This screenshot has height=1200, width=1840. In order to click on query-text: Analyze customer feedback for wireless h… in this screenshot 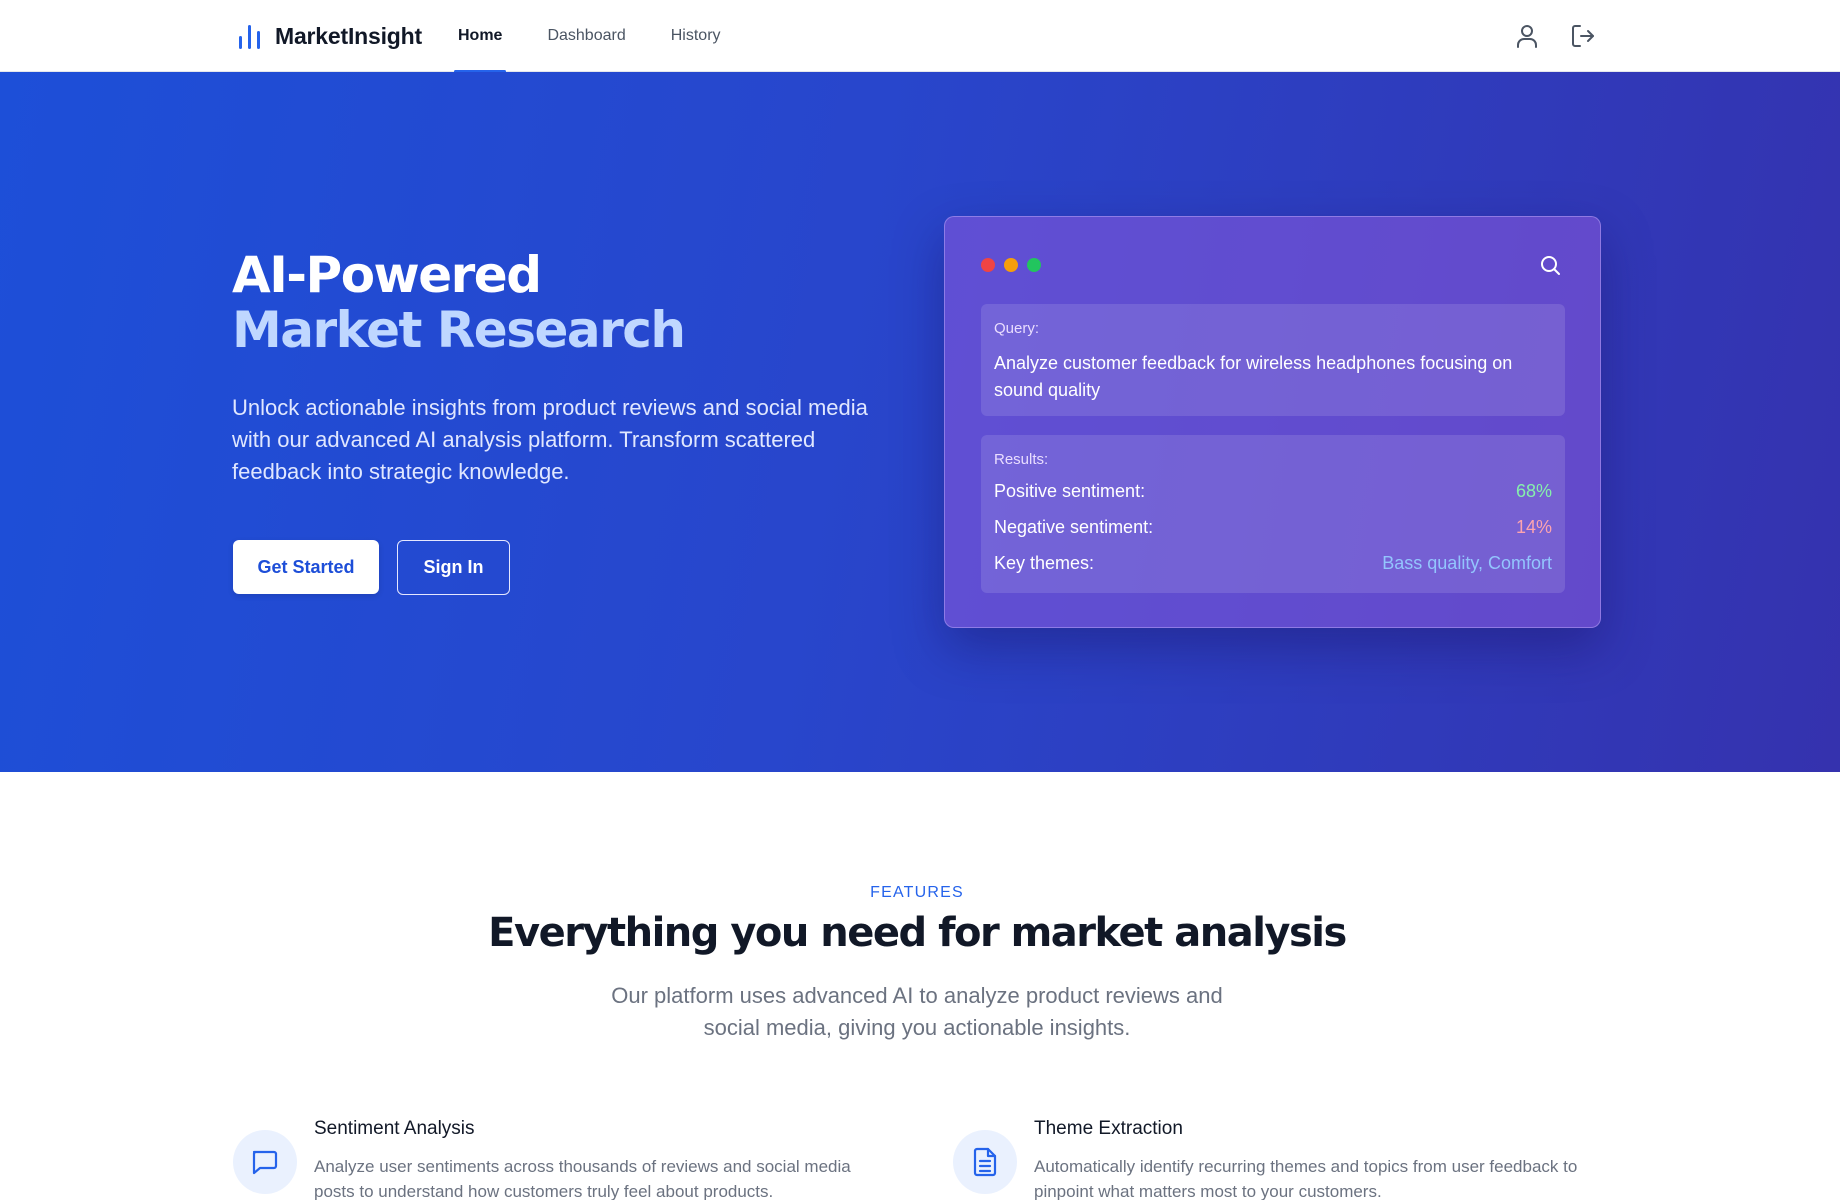, I will do `click(1253, 376)`.